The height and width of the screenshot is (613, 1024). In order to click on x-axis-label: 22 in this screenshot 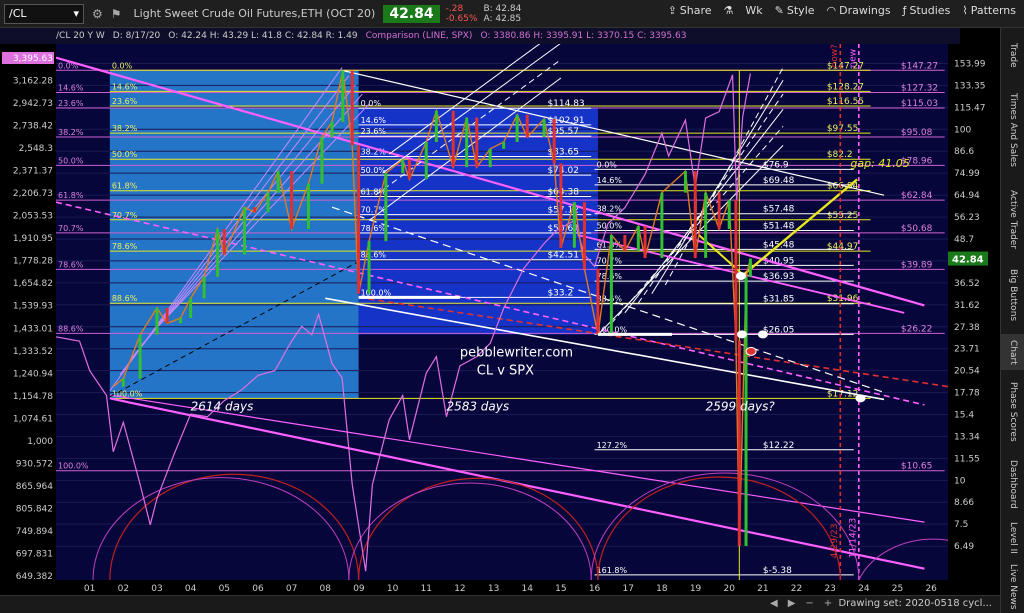, I will do `click(796, 589)`.